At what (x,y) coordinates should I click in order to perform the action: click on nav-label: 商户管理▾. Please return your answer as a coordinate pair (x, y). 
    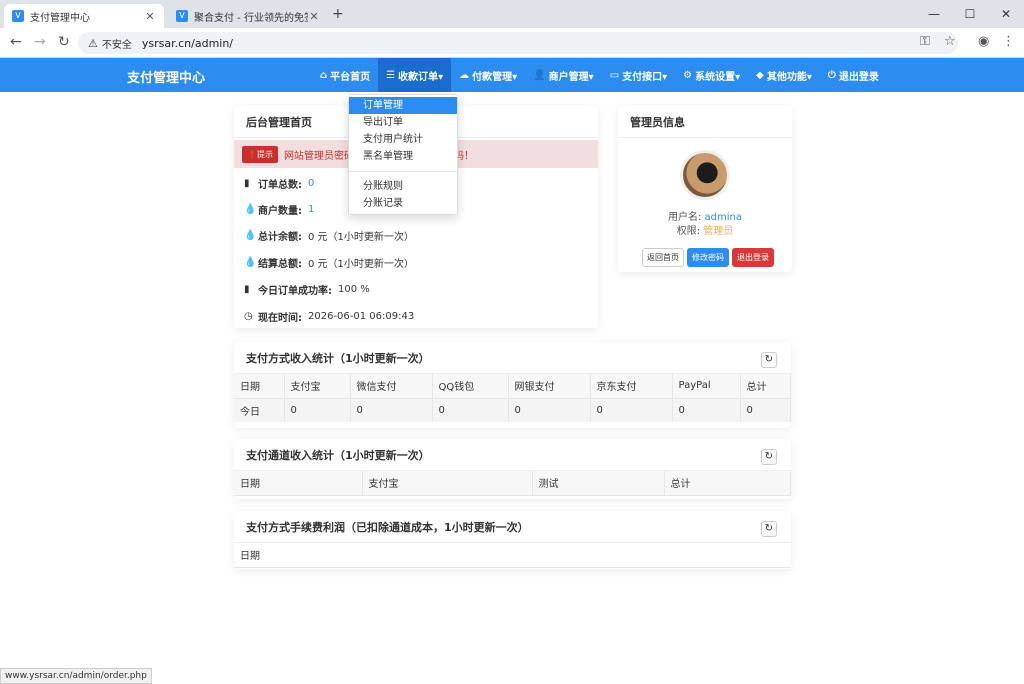
    Looking at the image, I should click on (571, 77).